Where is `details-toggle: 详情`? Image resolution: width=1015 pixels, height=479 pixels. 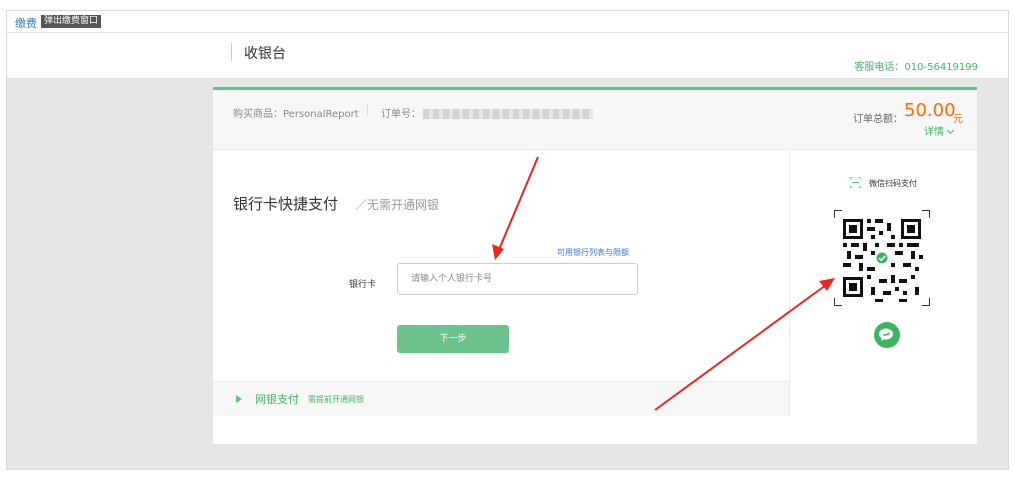 details-toggle: 详情 is located at coordinates (939, 130).